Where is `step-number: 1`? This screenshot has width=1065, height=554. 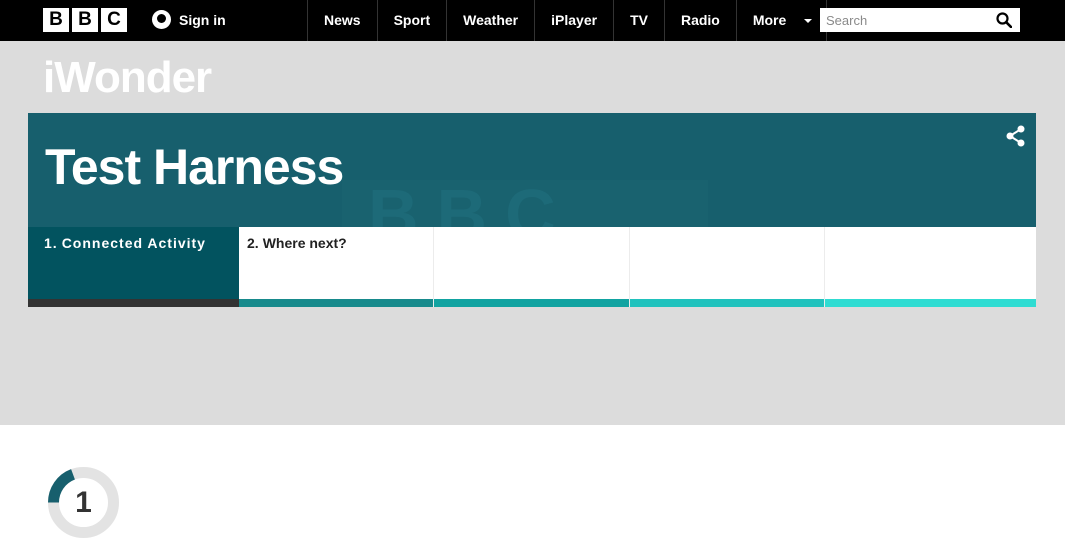
step-number: 1 is located at coordinates (83, 502).